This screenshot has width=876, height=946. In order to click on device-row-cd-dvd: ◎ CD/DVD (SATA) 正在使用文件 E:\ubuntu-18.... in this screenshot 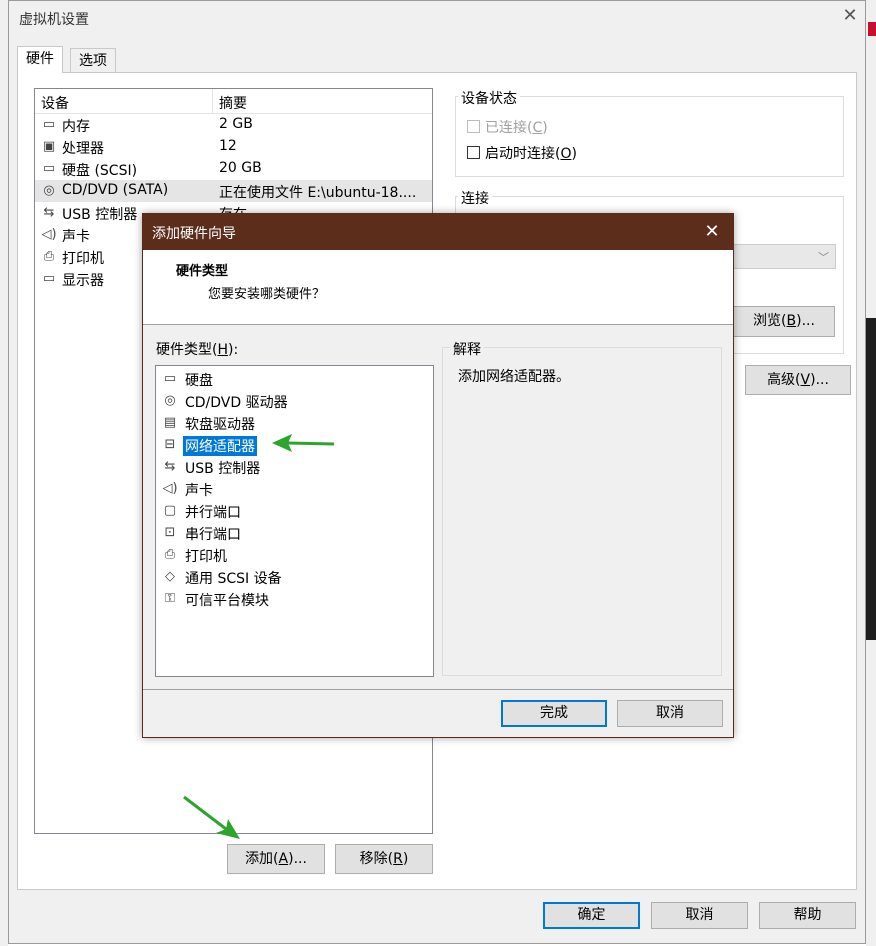, I will do `click(233, 191)`.